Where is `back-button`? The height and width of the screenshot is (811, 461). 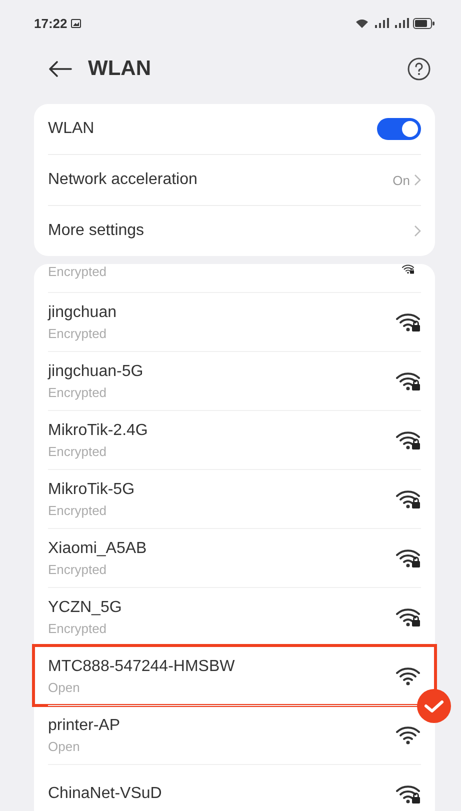 back-button is located at coordinates (60, 69).